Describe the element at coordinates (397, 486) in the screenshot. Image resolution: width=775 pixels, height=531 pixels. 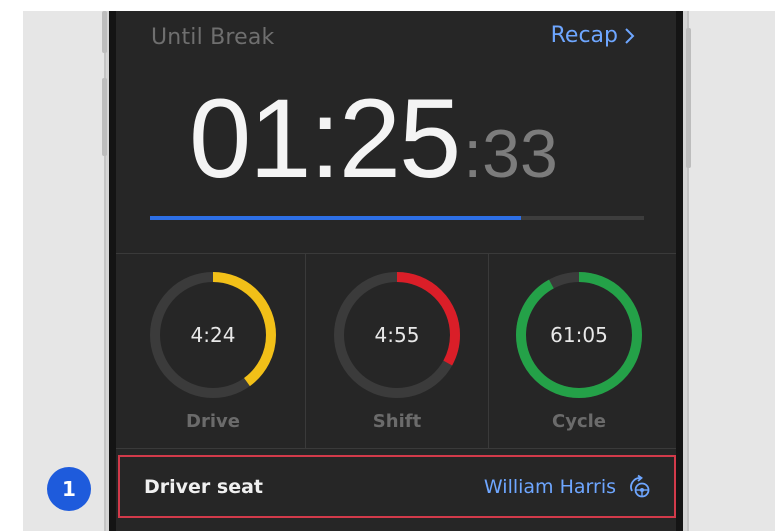
I see `highlight-box` at that location.